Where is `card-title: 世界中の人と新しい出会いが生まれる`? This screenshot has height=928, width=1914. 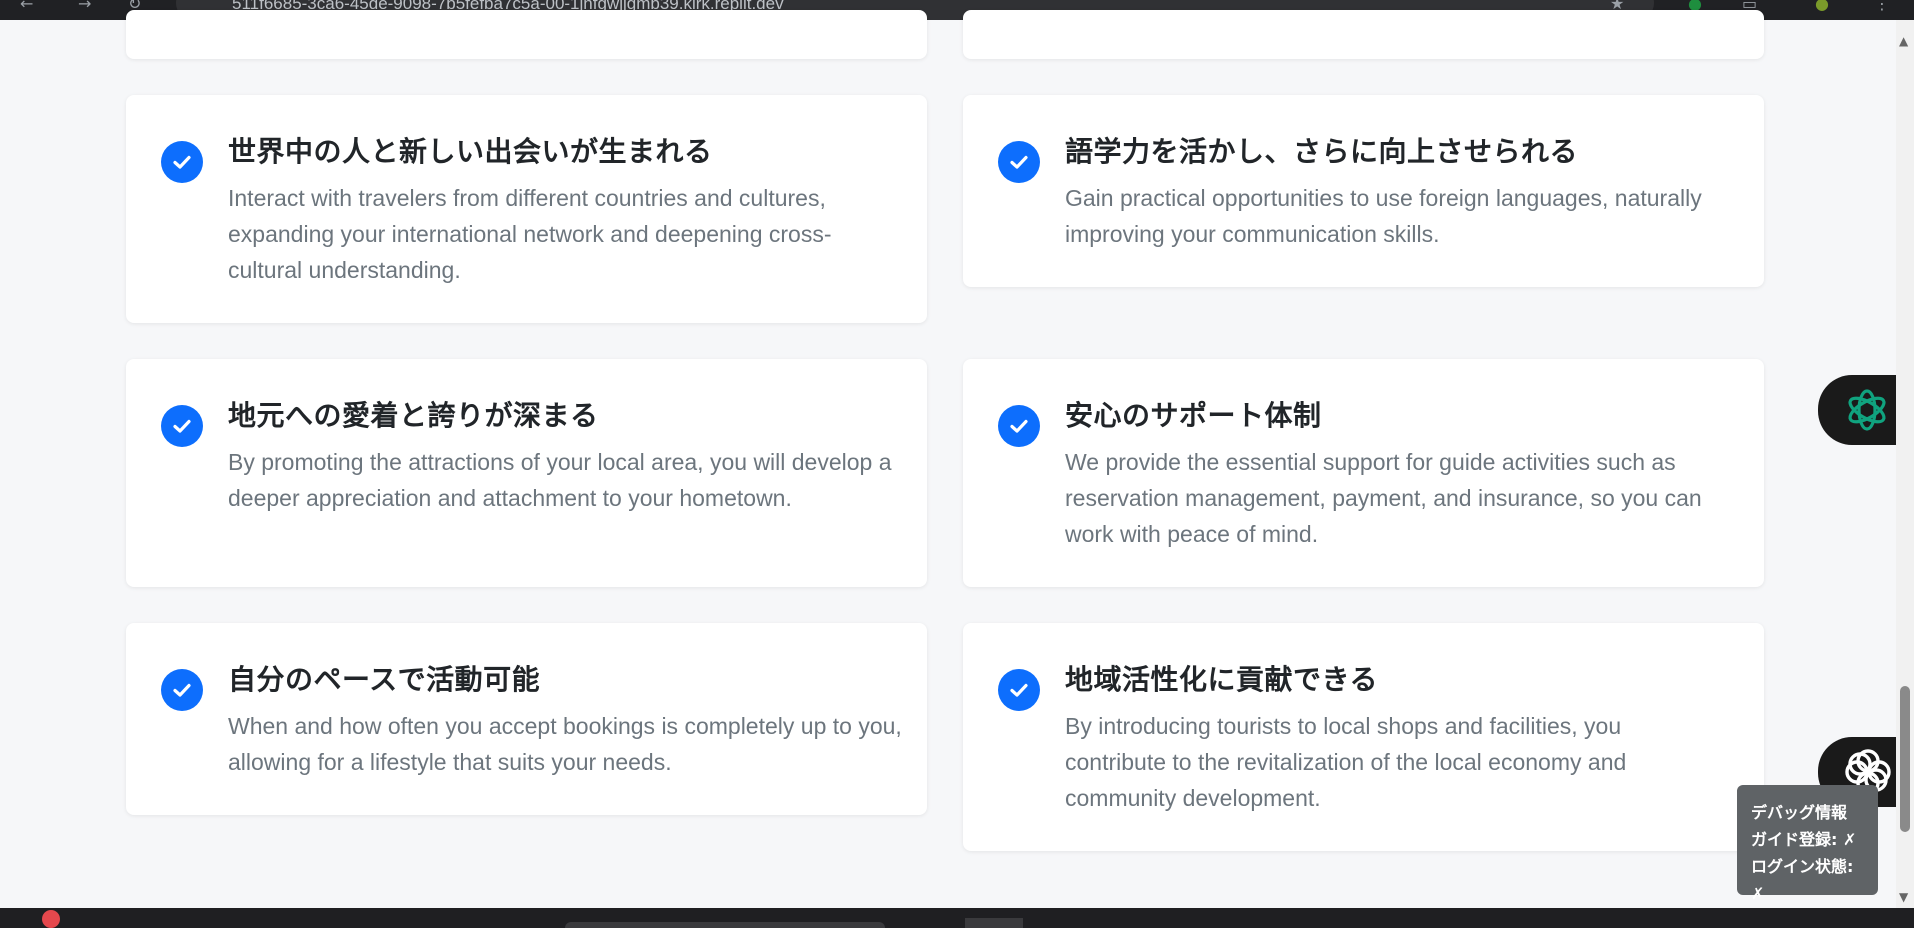
card-title: 世界中の人と新しい出会いが生まれる is located at coordinates (470, 151).